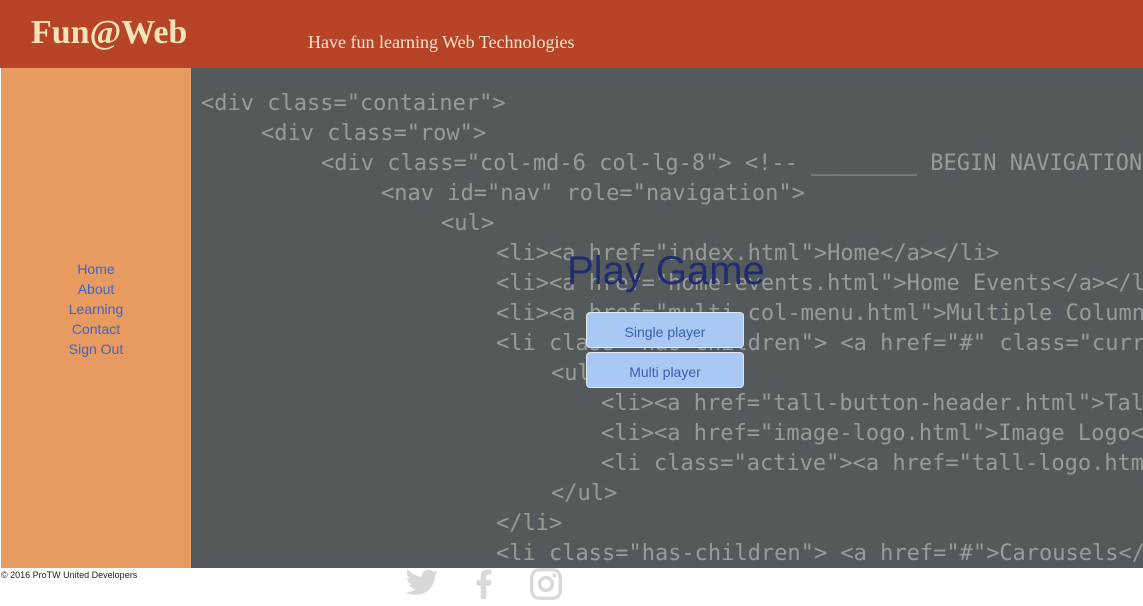 This screenshot has width=1143, height=606. What do you see at coordinates (546, 584) in the screenshot?
I see `instagram-icon` at bounding box center [546, 584].